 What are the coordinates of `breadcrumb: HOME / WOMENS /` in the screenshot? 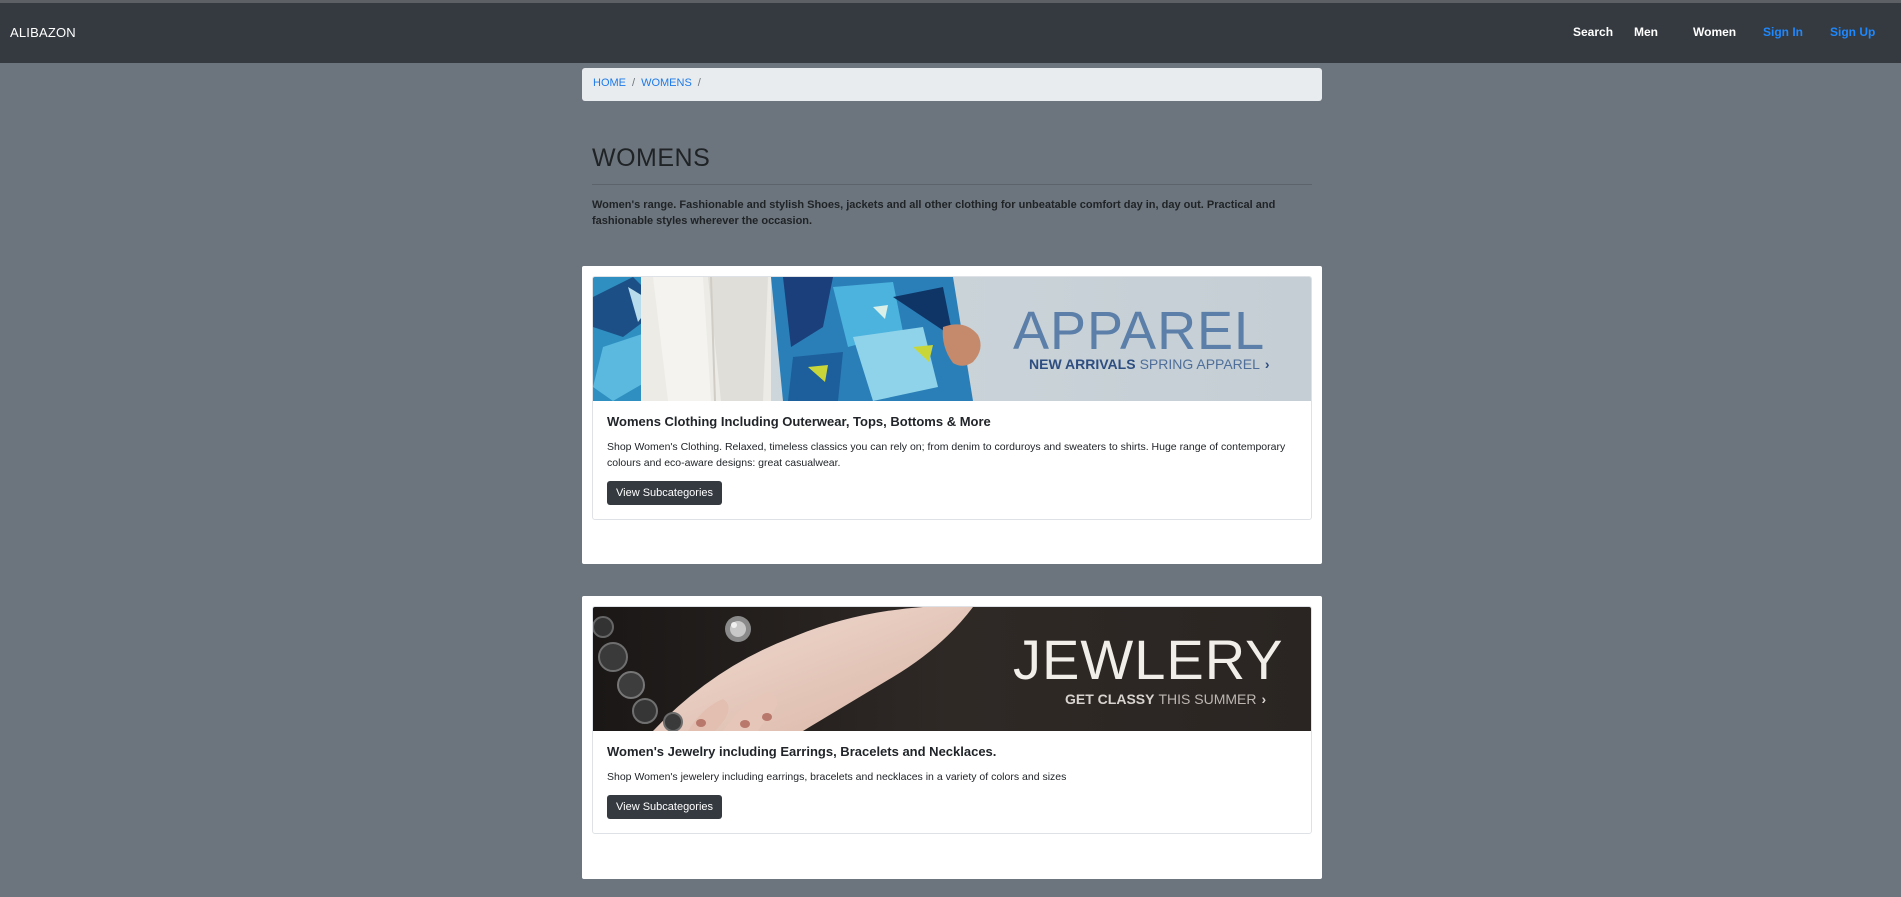 It's located at (952, 84).